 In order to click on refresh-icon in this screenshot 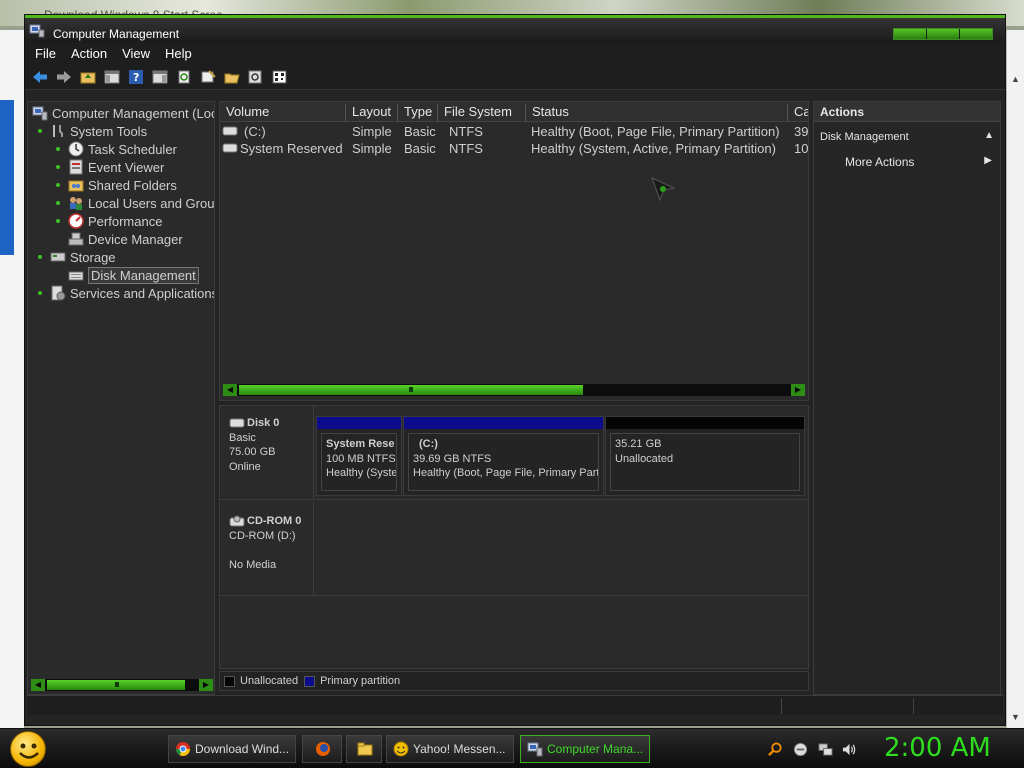, I will do `click(184, 76)`.